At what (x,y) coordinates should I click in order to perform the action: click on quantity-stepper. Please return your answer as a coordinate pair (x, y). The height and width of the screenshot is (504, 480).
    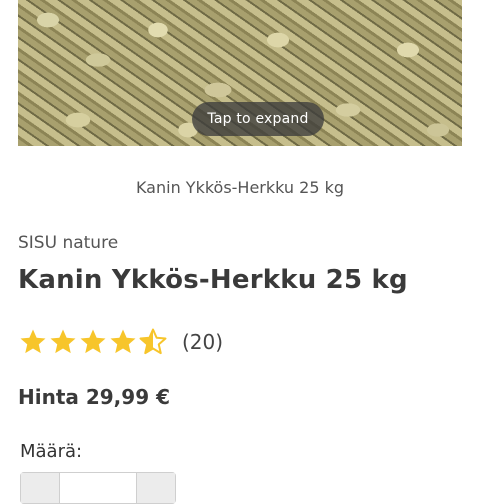
    Looking at the image, I should click on (98, 488).